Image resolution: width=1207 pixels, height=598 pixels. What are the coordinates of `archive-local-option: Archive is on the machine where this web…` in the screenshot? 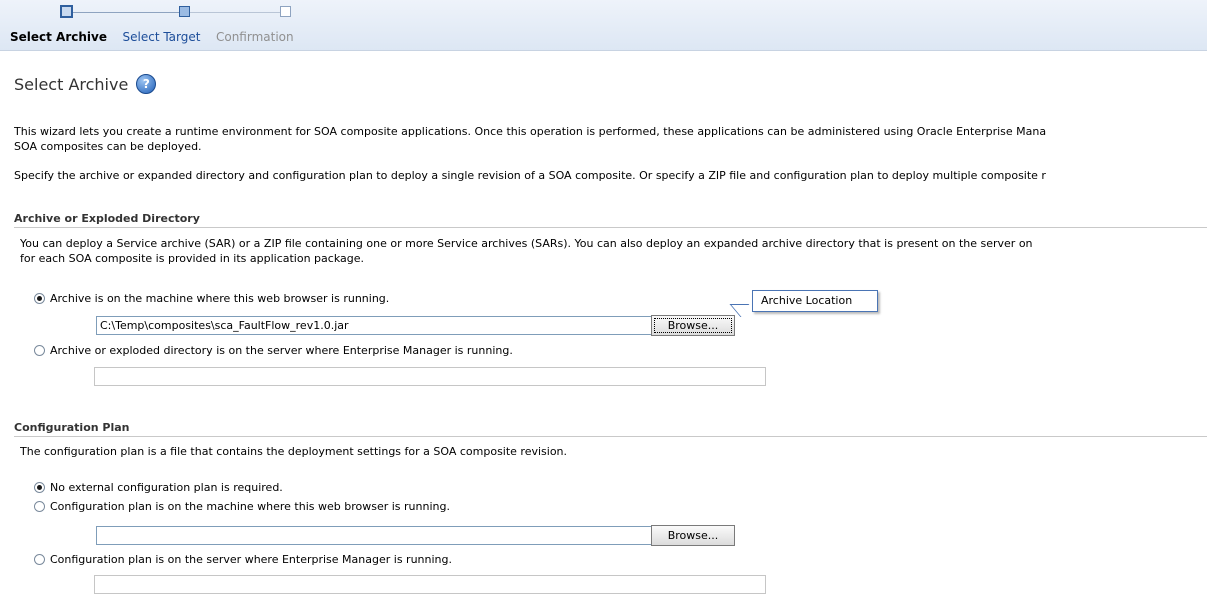 It's located at (211, 298).